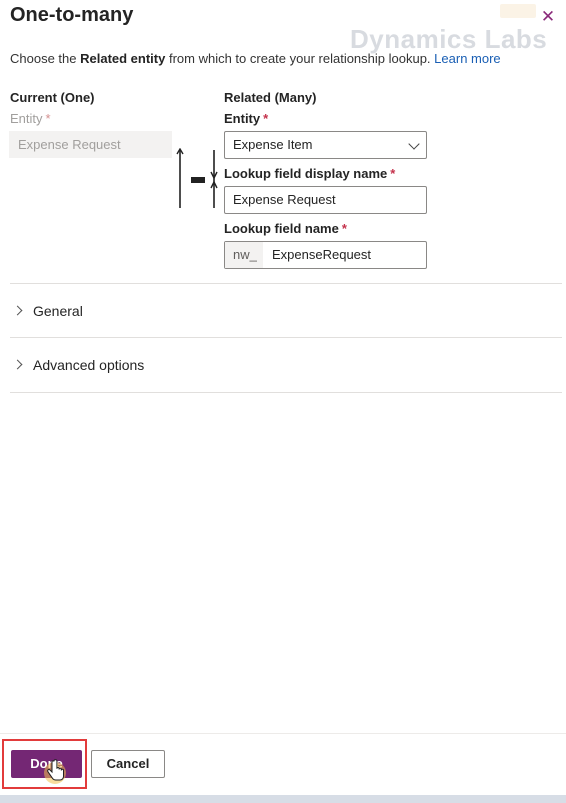  I want to click on taskbar-strip, so click(283, 799).